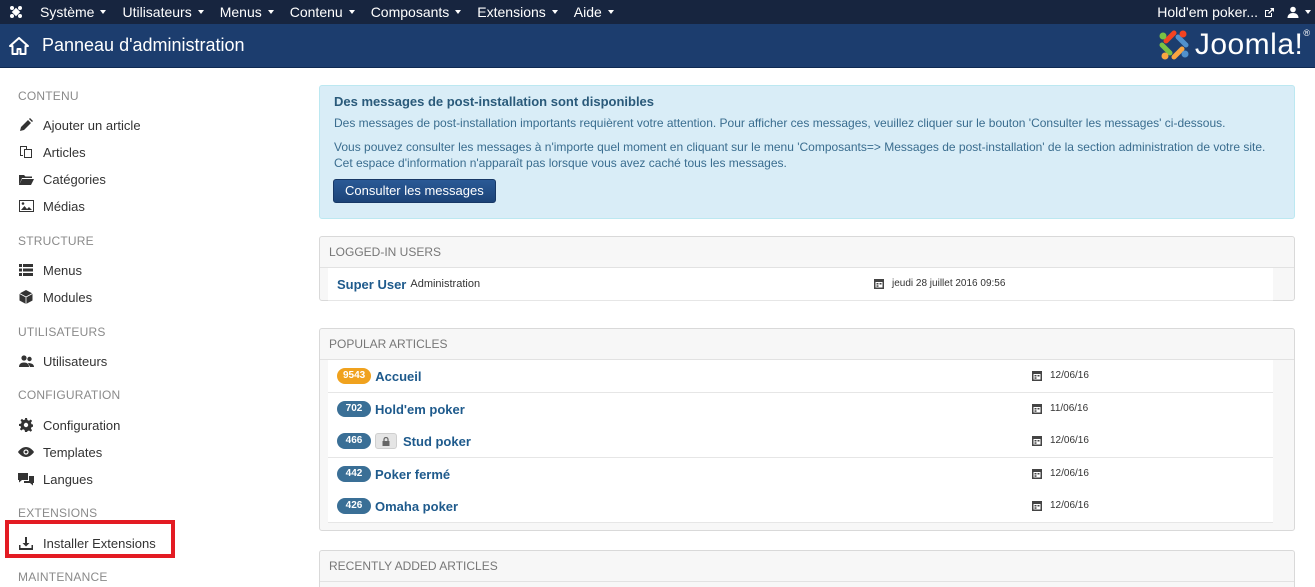  I want to click on menu-utilisateurs: Utilisateurs, so click(162, 12).